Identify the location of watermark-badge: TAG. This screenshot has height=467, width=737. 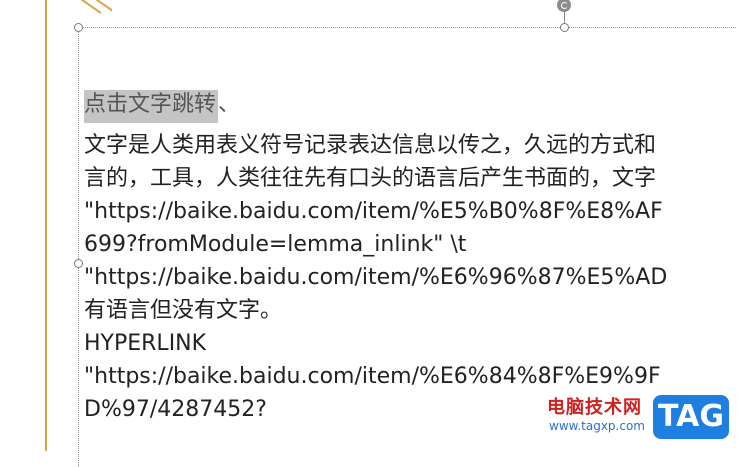
(691, 417).